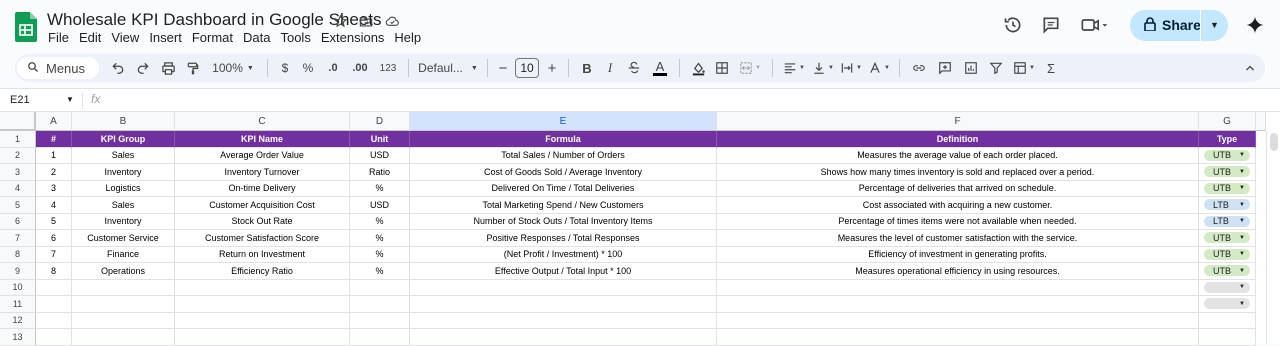  Describe the element at coordinates (262, 139) in the screenshot. I see `header-cell: KPI Name` at that location.